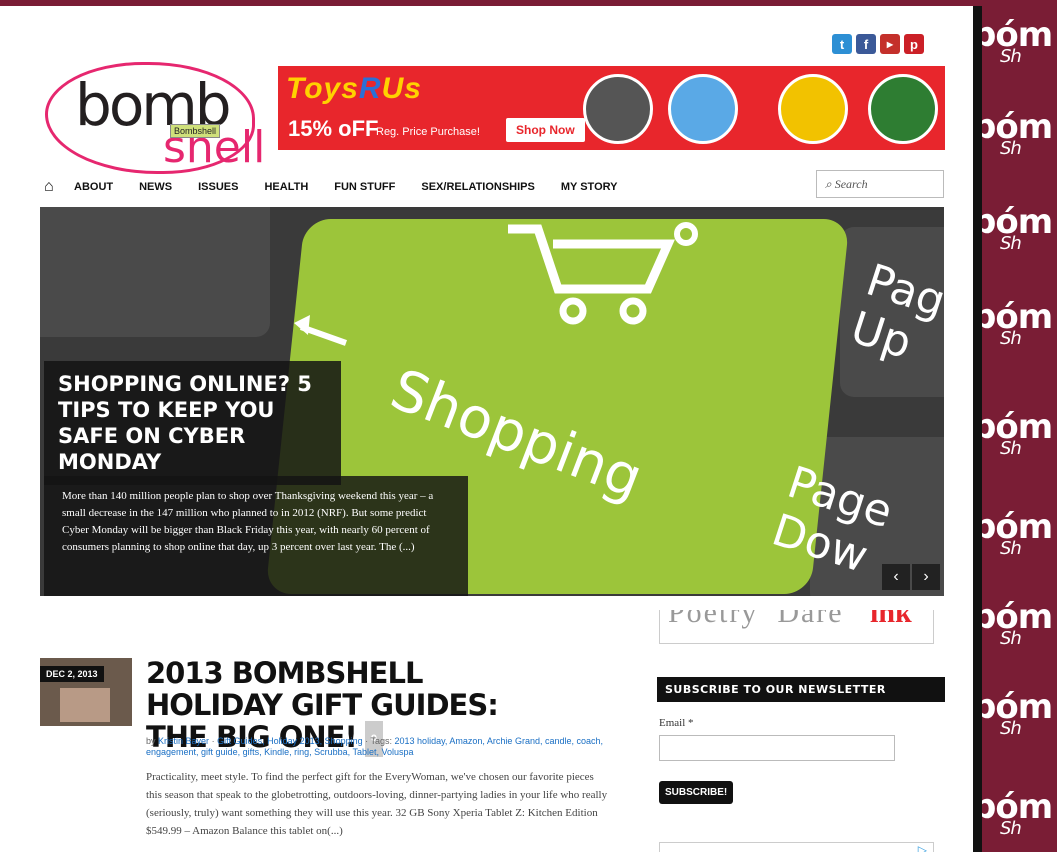 This screenshot has height=852, width=1057. I want to click on post-thumbnail: DEC 2, 2013, so click(86, 692).